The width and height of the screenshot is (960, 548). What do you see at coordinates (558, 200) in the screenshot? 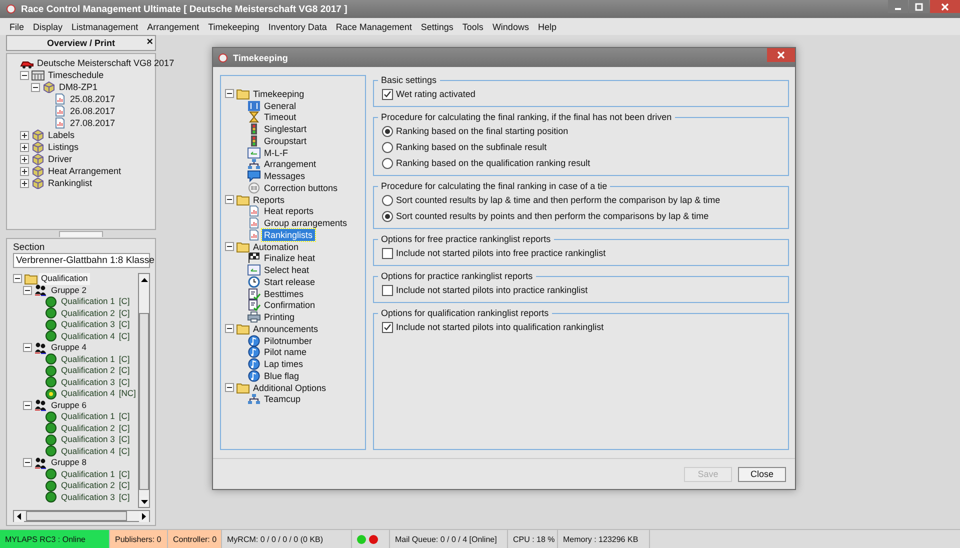
I see `radio-label: Sort counted results by lap & time and then perform the comparison by lap & time` at bounding box center [558, 200].